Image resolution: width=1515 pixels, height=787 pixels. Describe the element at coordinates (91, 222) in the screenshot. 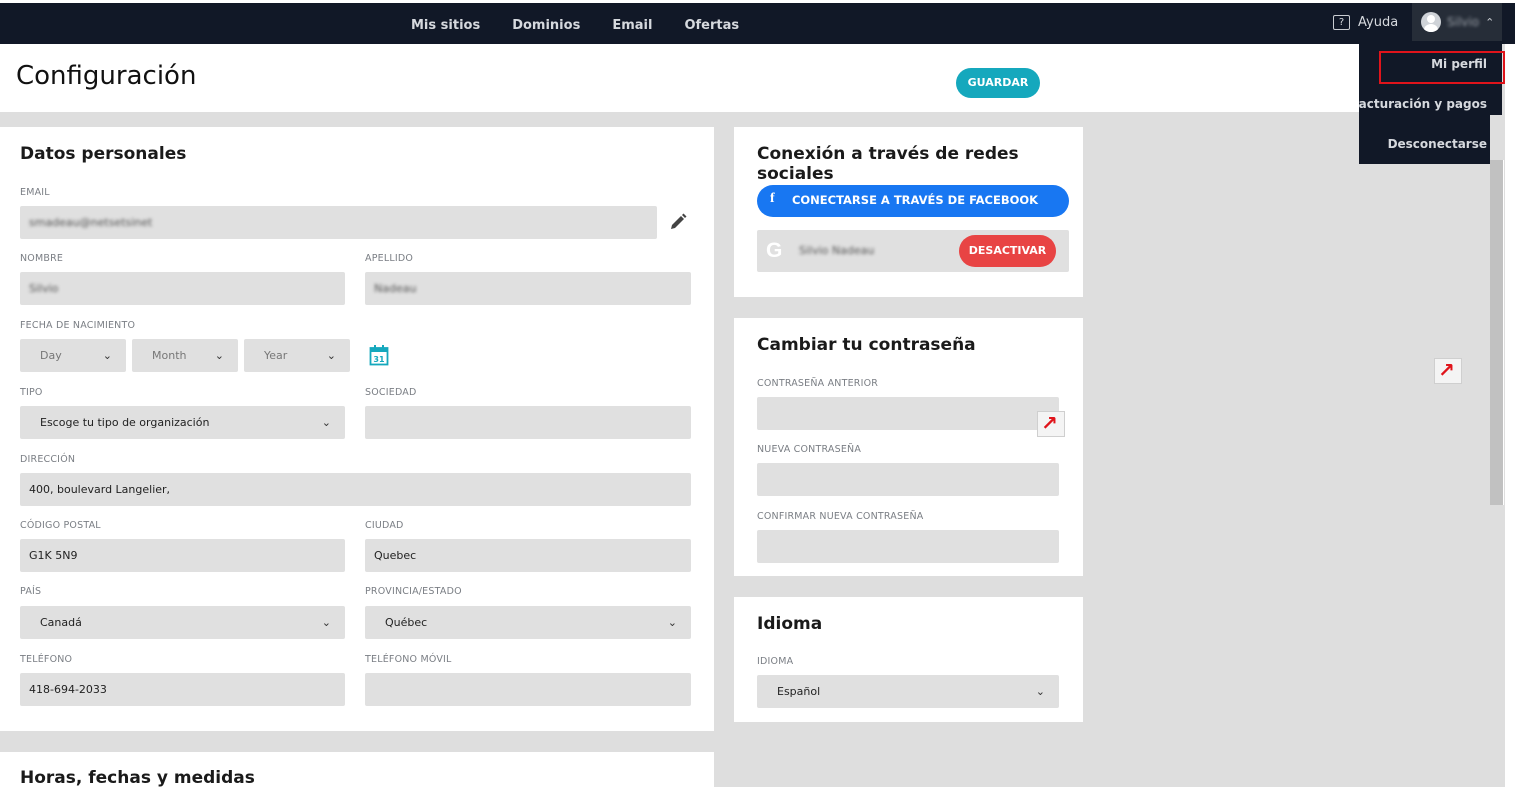

I see `email-value: smadeau@netsetsinet` at that location.